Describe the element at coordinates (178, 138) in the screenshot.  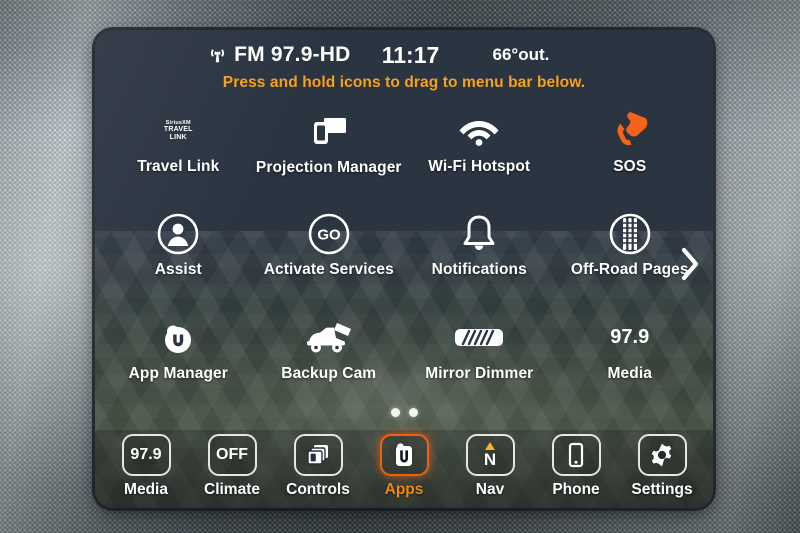
I see `travel-link-line3: LINK` at that location.